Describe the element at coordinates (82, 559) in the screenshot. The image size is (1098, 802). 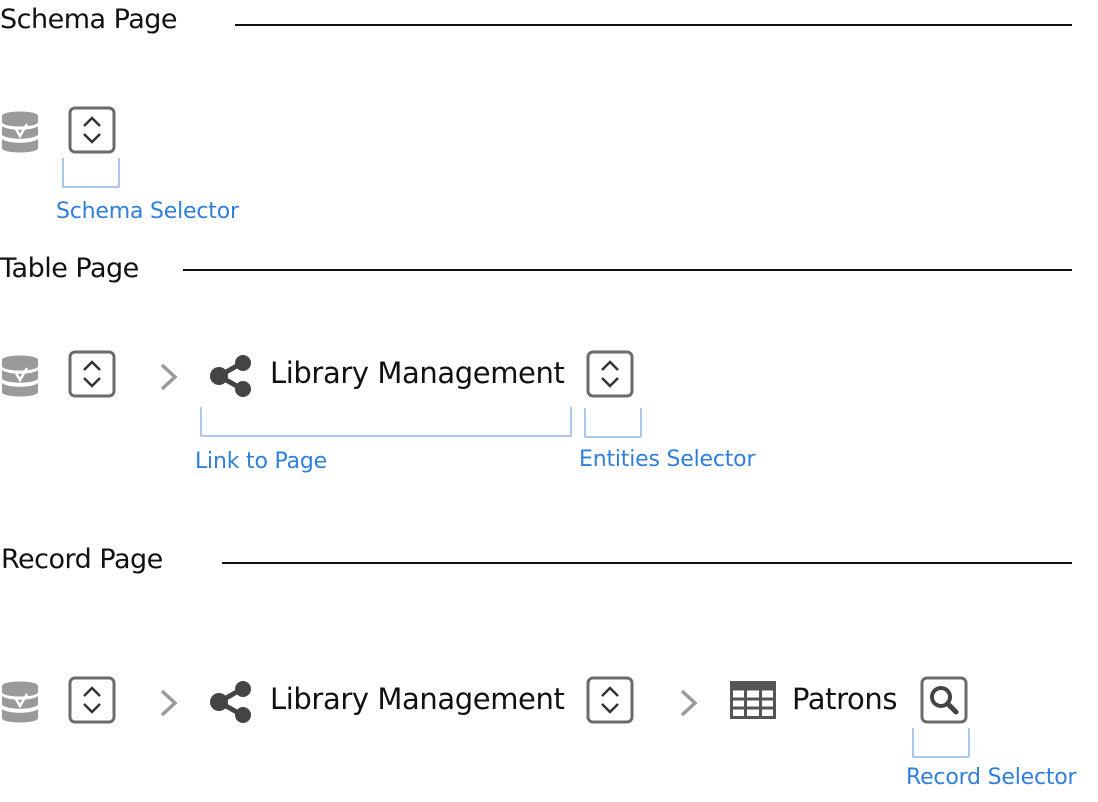
I see `record-page-heading: Record Page` at that location.